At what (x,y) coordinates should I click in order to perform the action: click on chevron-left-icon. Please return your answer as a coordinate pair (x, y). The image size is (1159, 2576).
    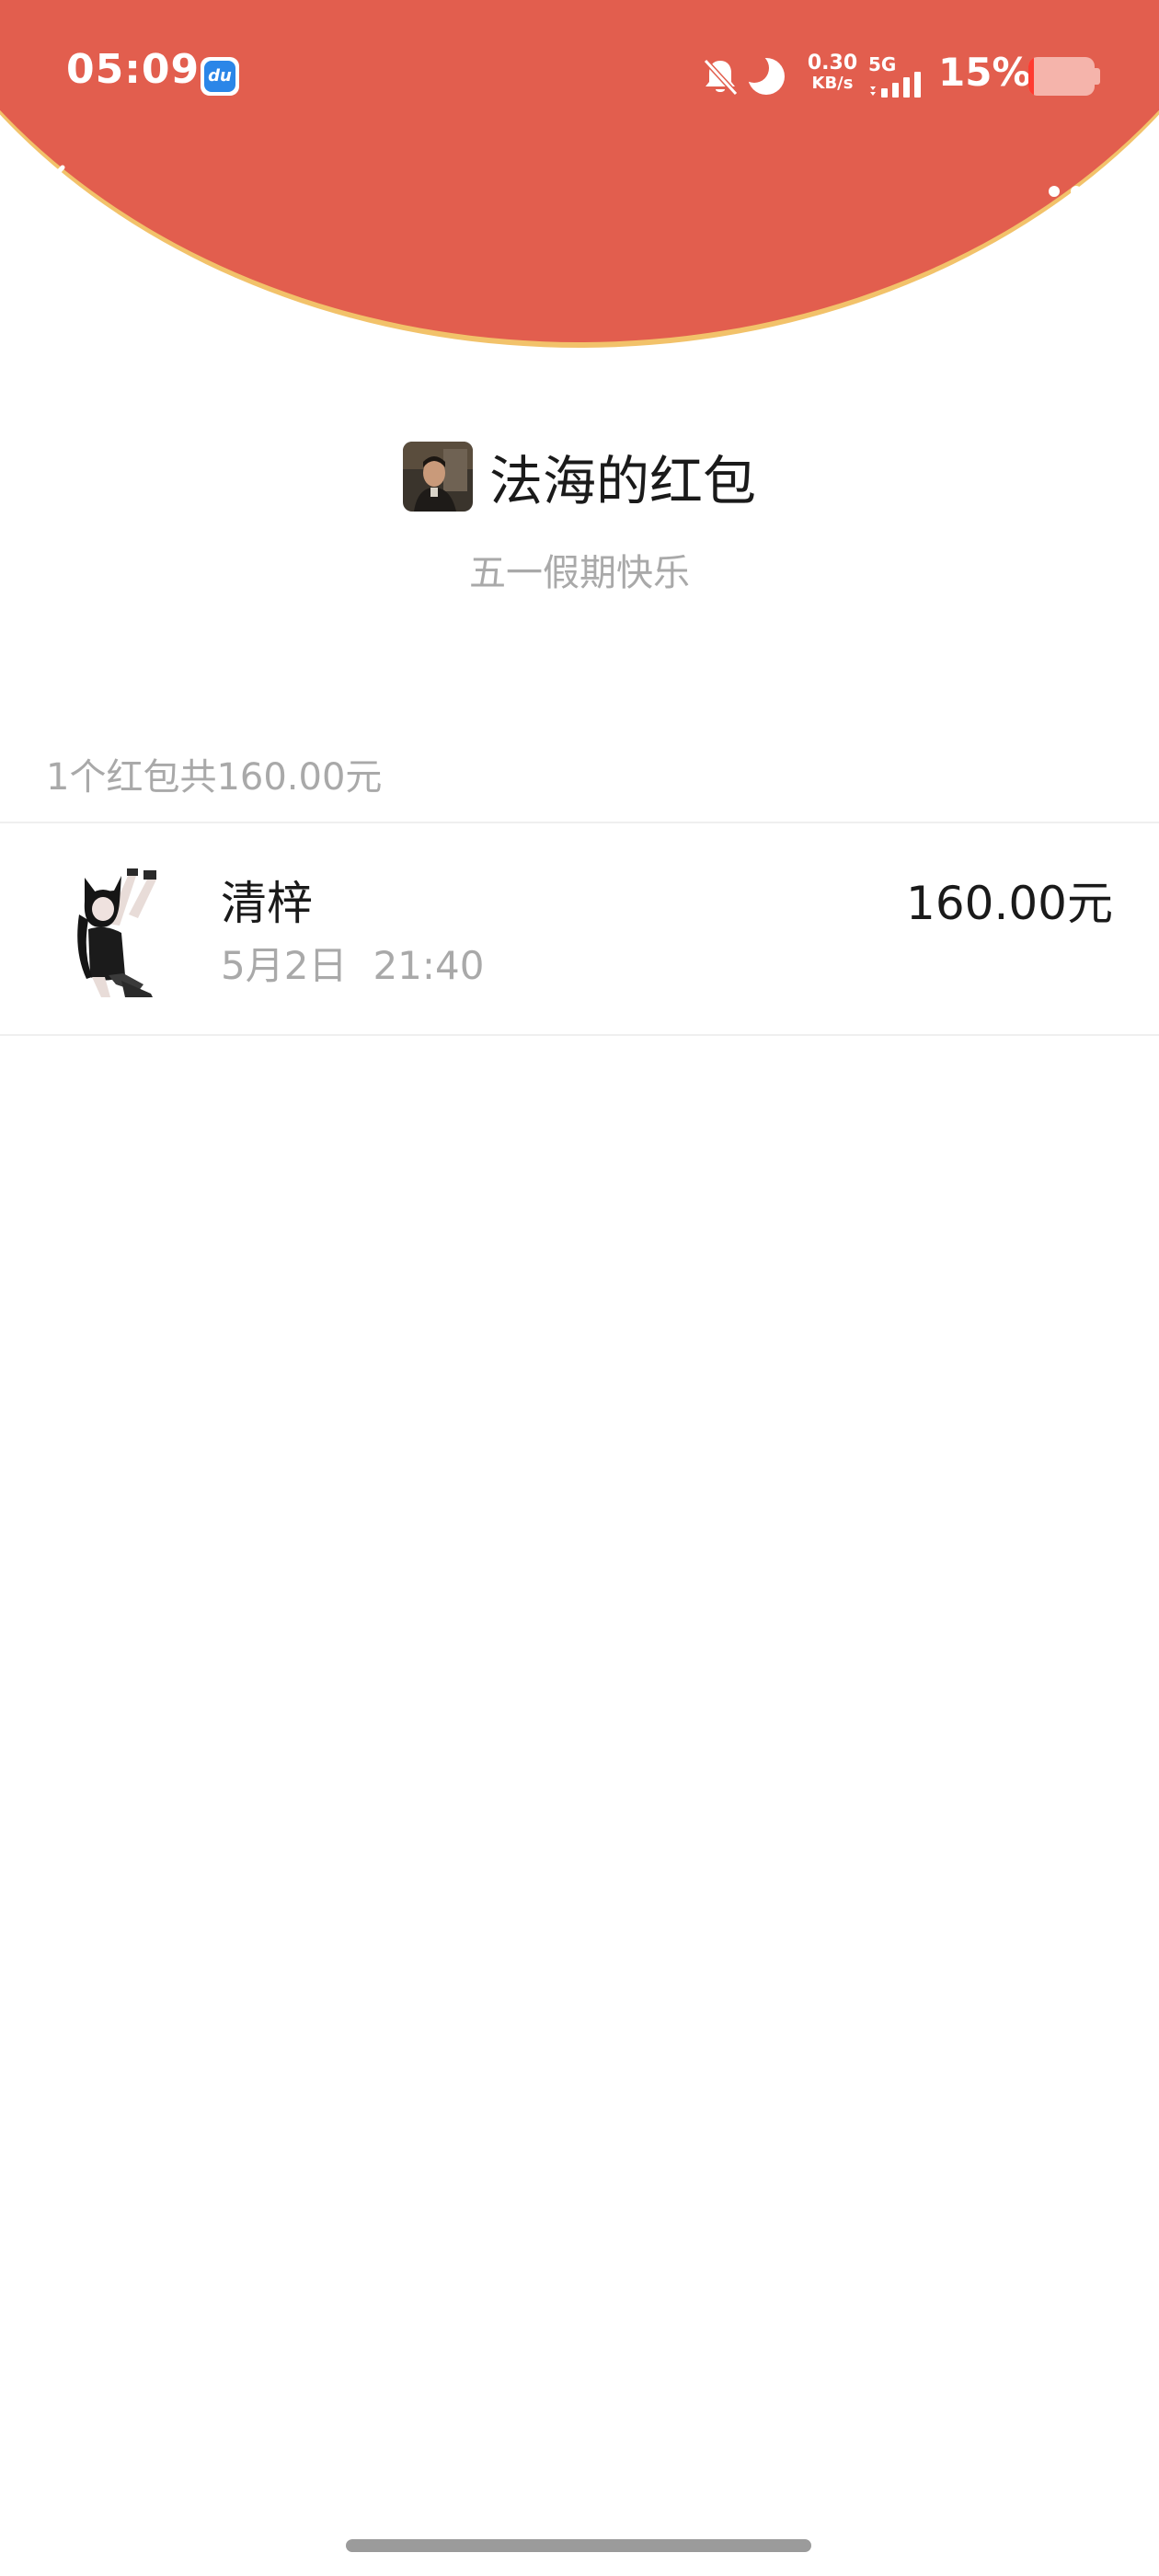
    Looking at the image, I should click on (52, 189).